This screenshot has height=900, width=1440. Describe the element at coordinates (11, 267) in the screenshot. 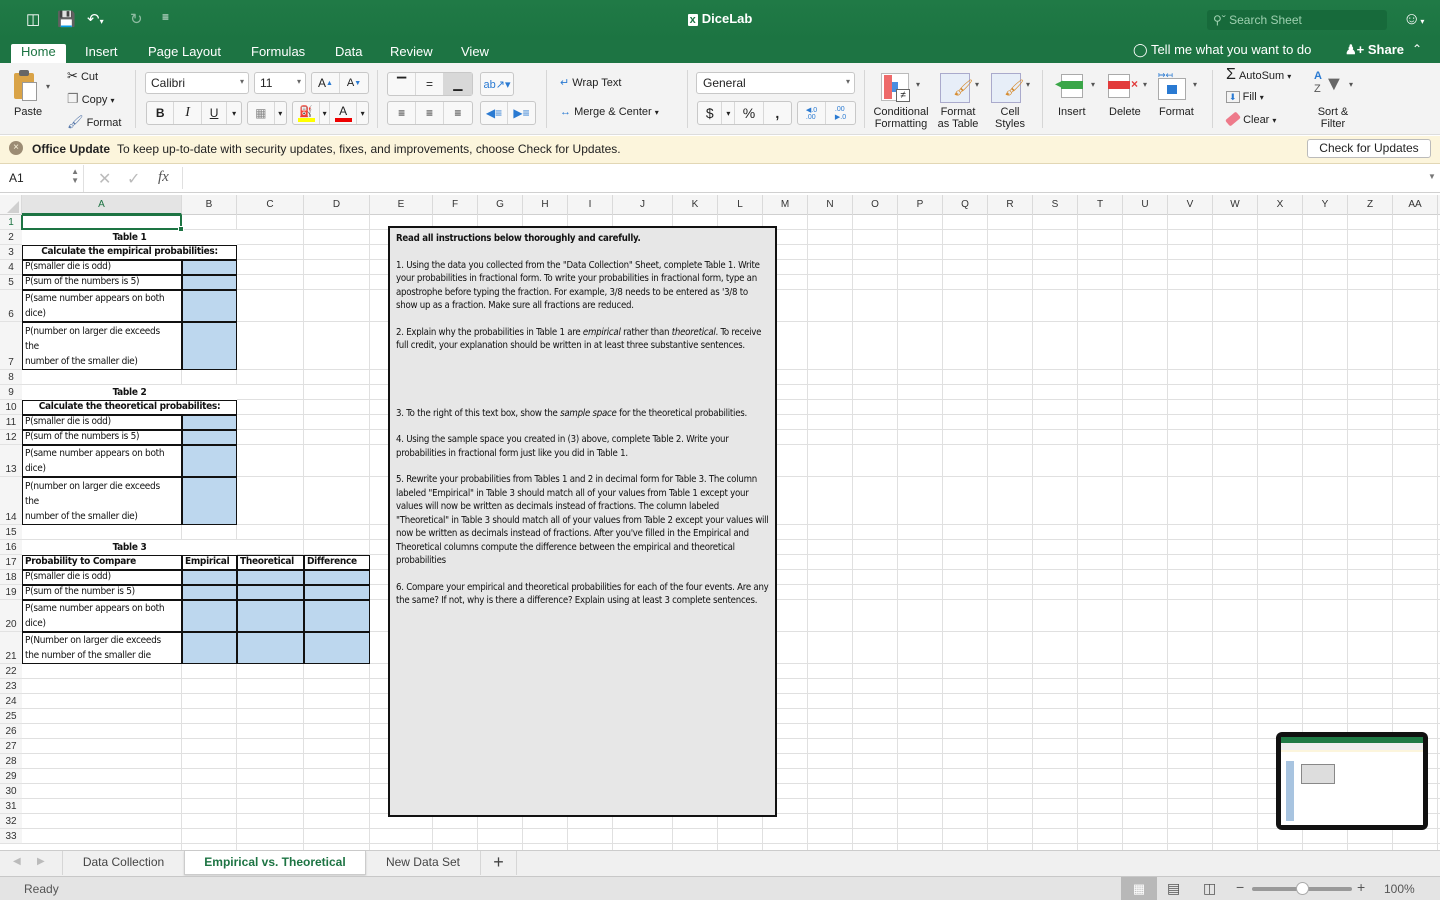

I see `row-header-4: 4` at that location.